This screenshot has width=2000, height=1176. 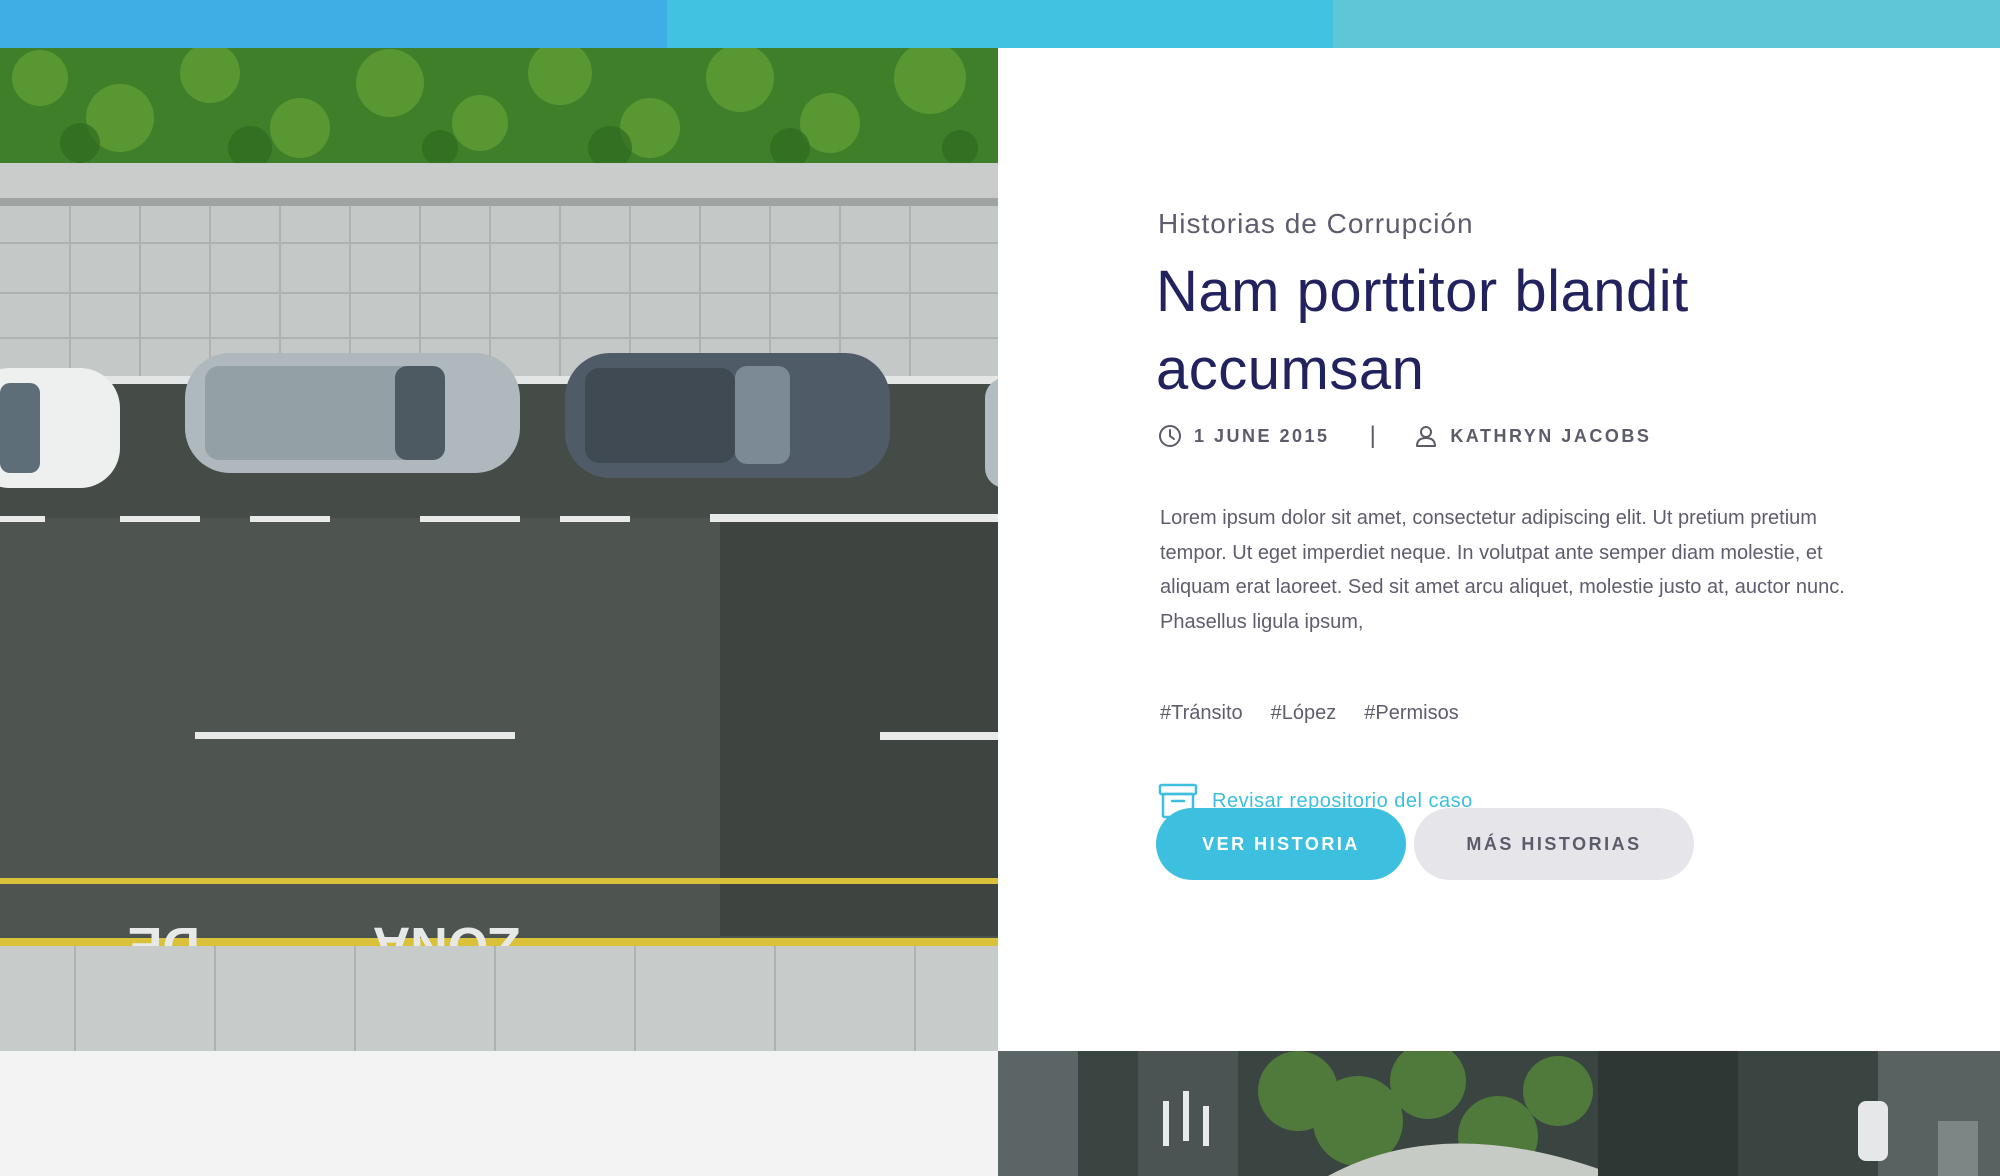 I want to click on tag-transito: #Tránsito, so click(x=1201, y=713).